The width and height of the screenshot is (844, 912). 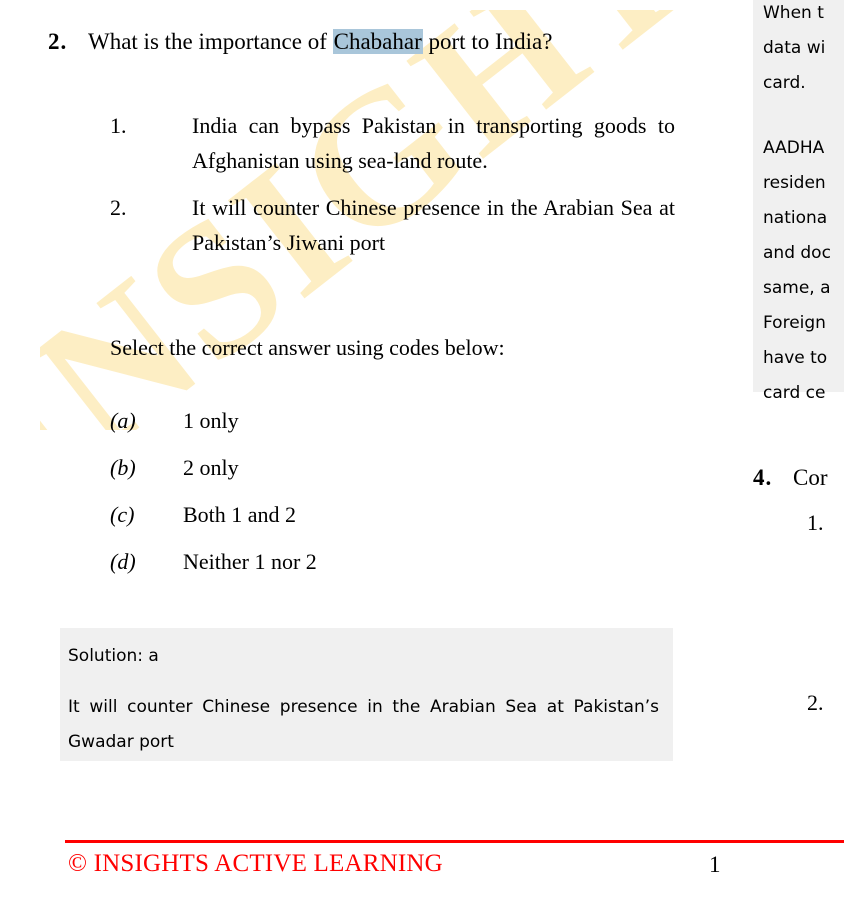 I want to click on highlighted-term: Chabahar, so click(x=377, y=41).